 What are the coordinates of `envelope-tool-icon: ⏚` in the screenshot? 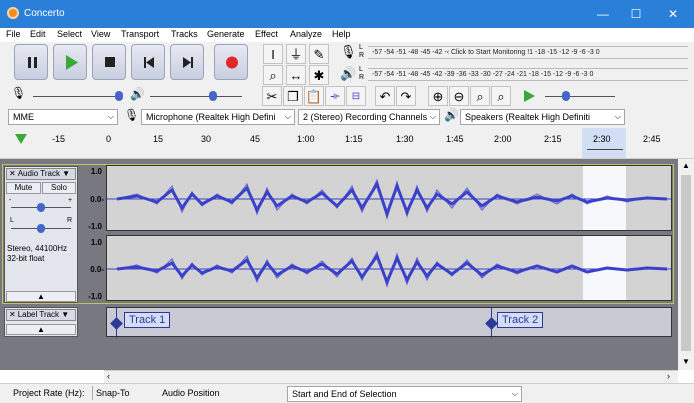 It's located at (296, 54).